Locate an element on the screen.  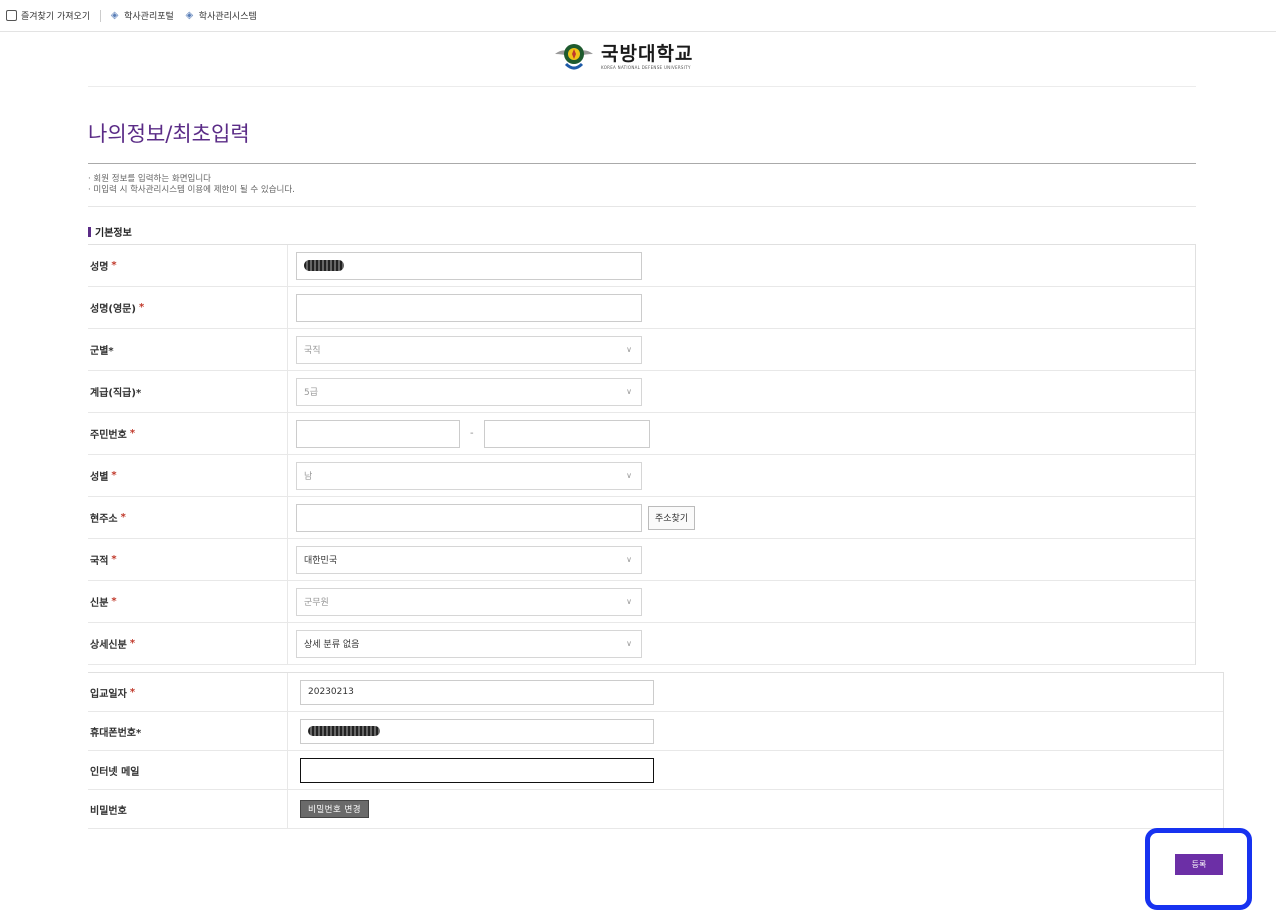
bookmark-label: 학사관리포털 is located at coordinates (149, 17).